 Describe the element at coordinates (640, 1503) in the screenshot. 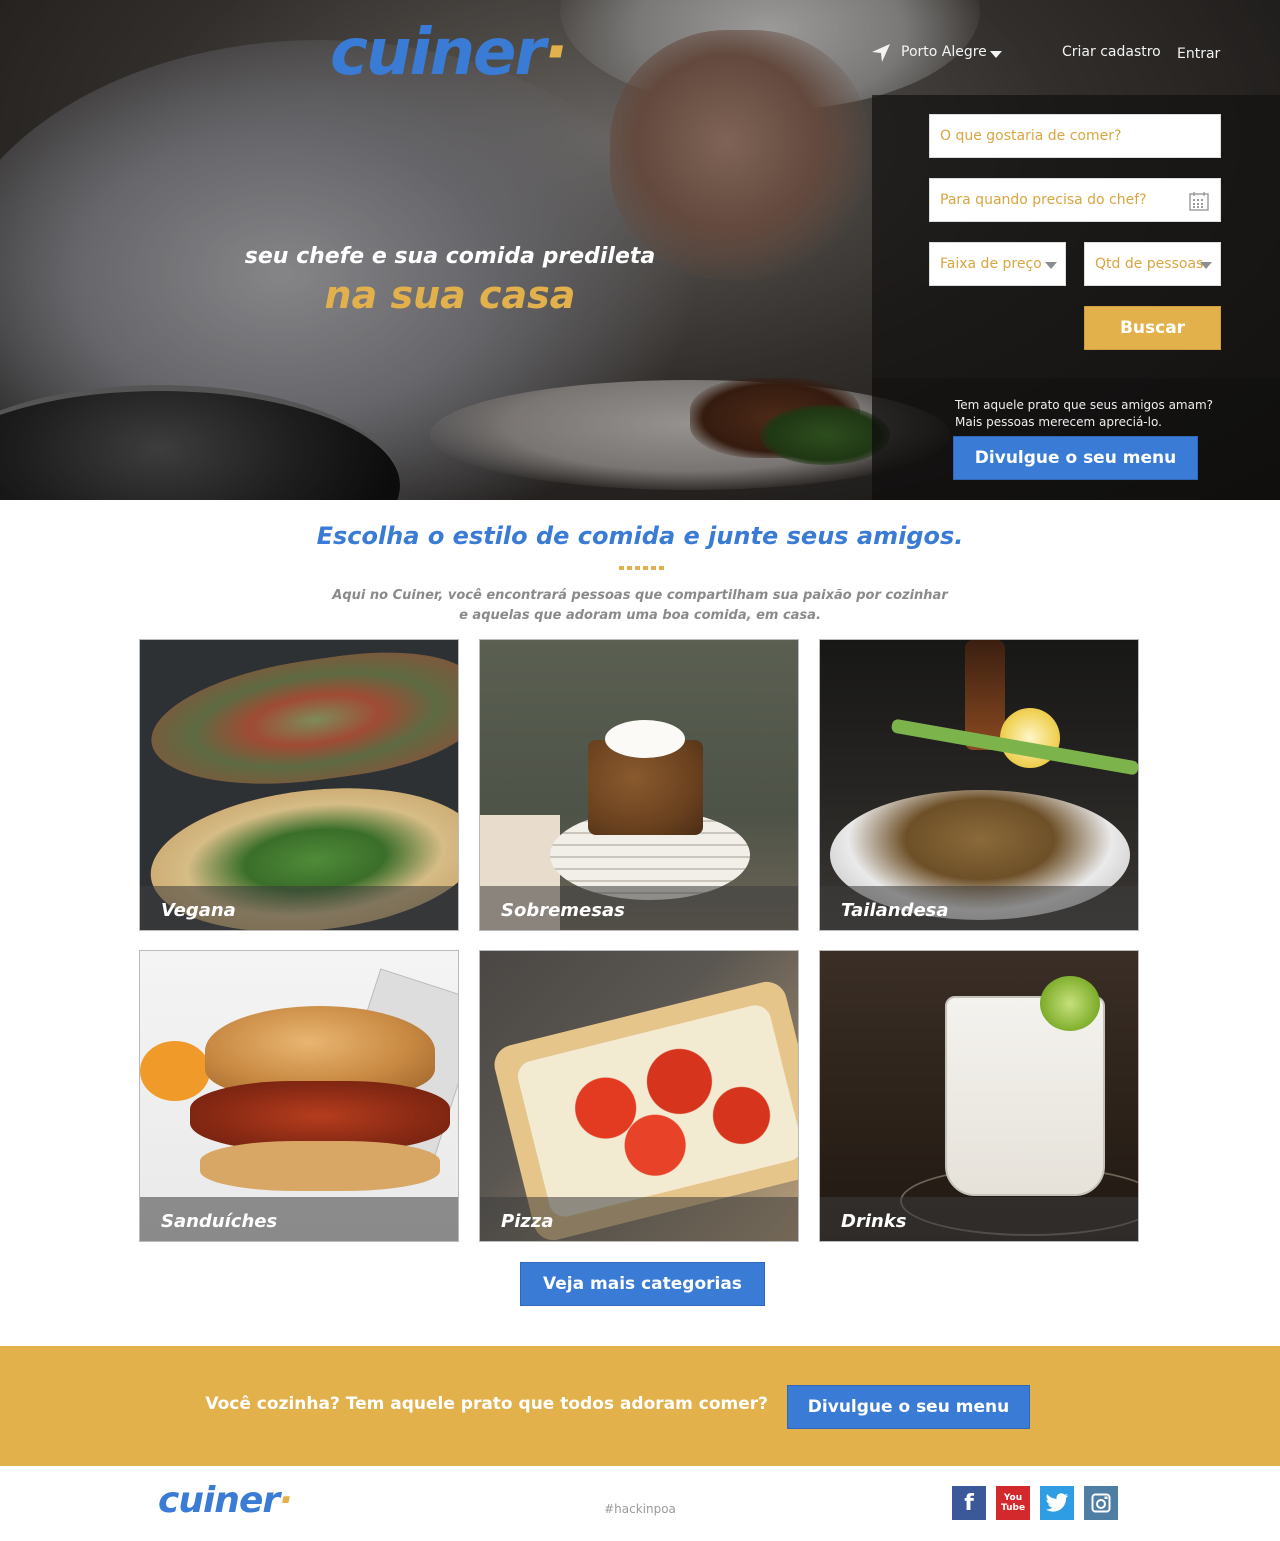

I see `footer: cuiner· #hackinpoa f You Tube` at that location.